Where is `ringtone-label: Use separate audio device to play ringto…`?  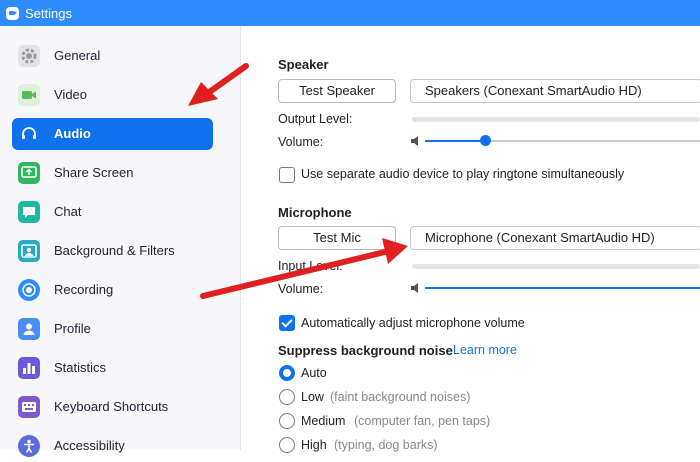 ringtone-label: Use separate audio device to play ringto… is located at coordinates (463, 174).